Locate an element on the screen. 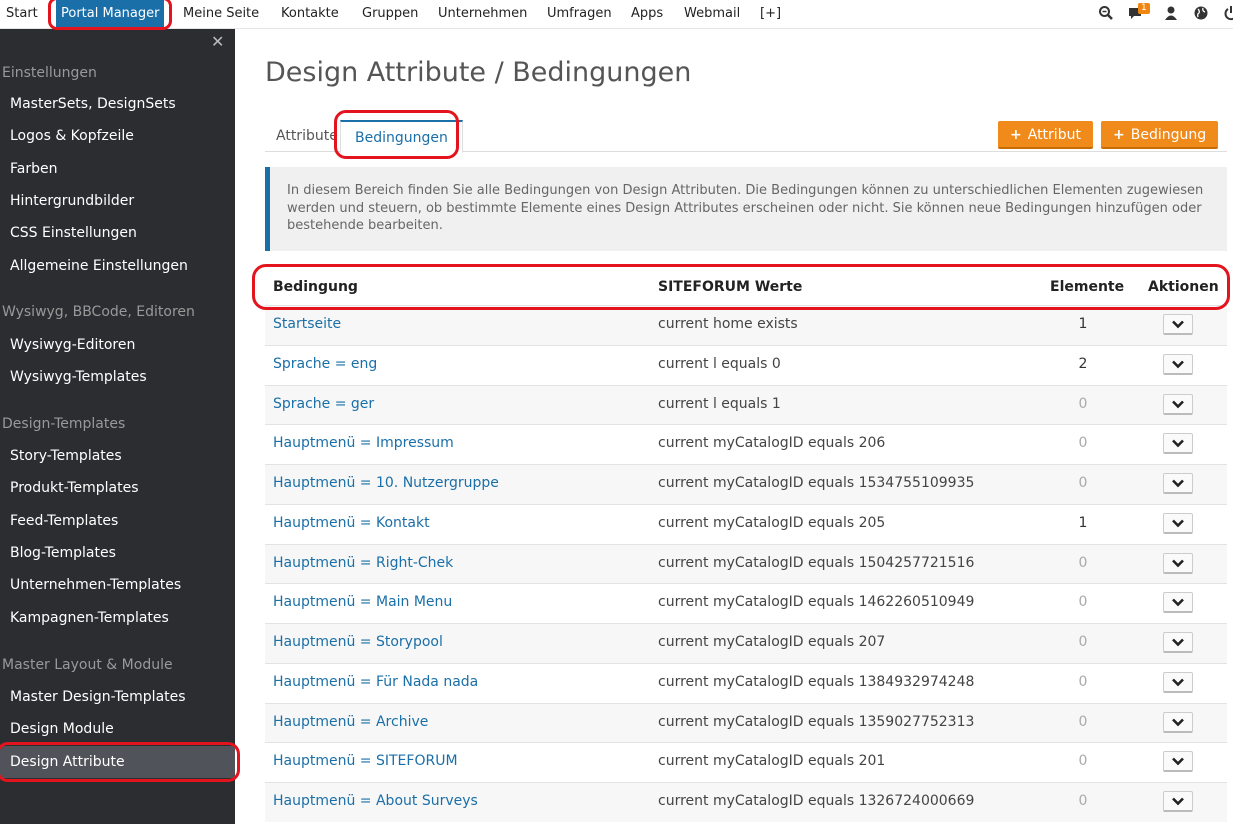 The width and height of the screenshot is (1233, 824). nav-kontakte: Kontakte is located at coordinates (310, 14).